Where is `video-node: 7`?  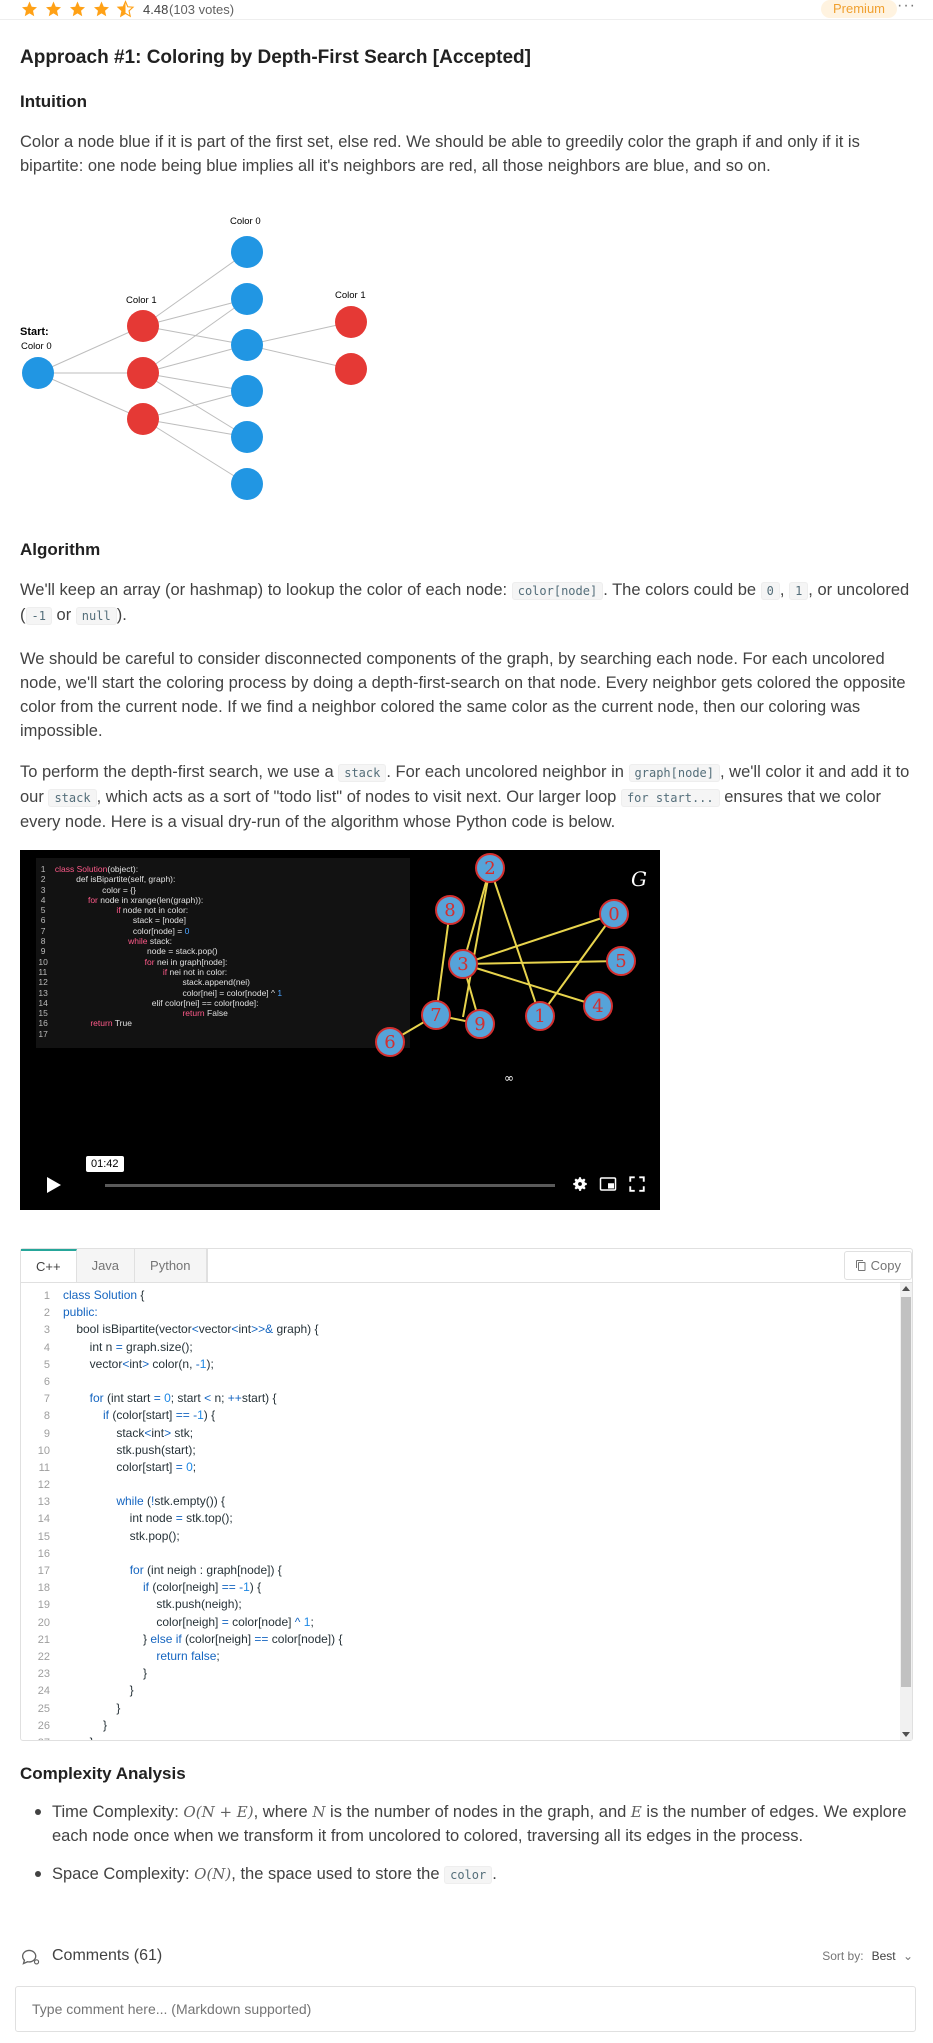
video-node: 7 is located at coordinates (435, 1015).